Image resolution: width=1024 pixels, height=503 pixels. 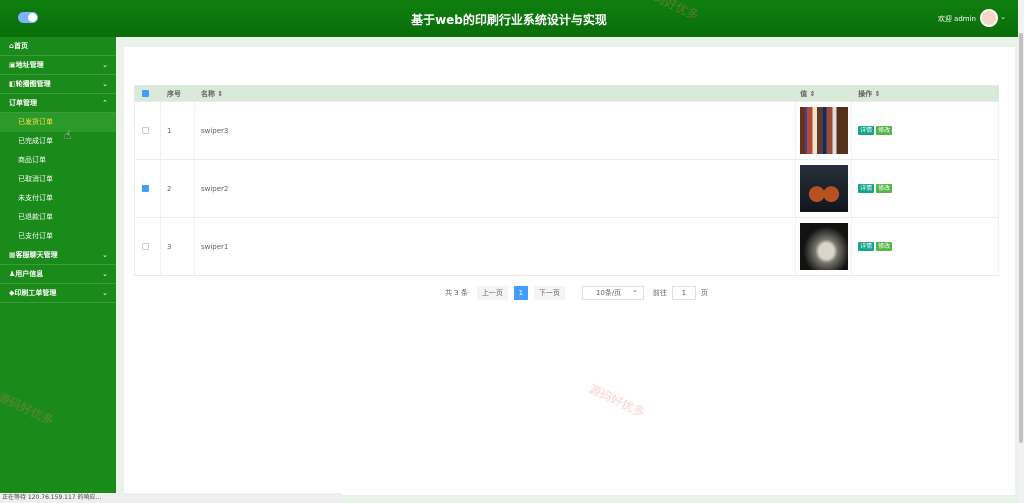 What do you see at coordinates (58, 84) in the screenshot?
I see `sidebar-item-carousel: ◧轮播图管理 ⌄` at bounding box center [58, 84].